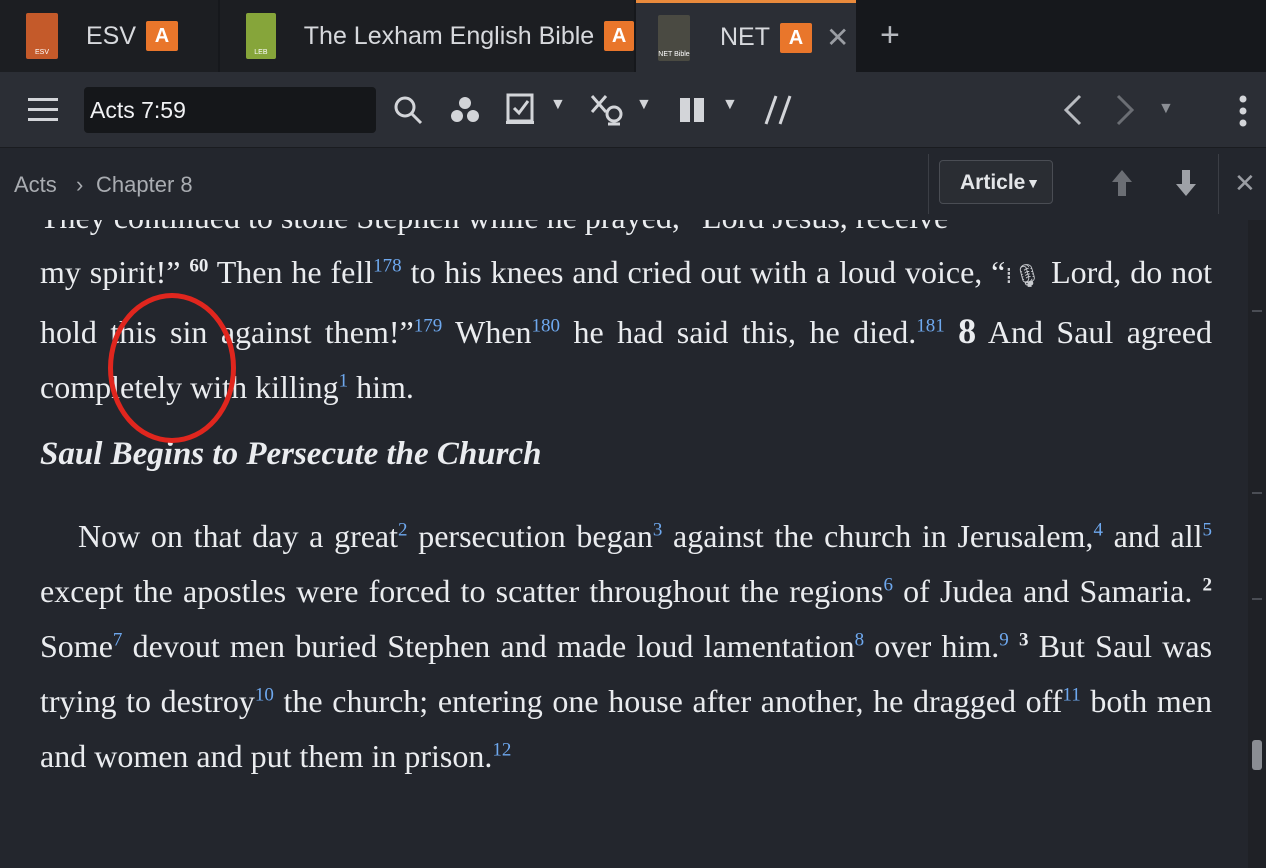 This screenshot has width=1266, height=868. Describe the element at coordinates (1071, 694) in the screenshot. I see `footnote-marker: 11` at that location.